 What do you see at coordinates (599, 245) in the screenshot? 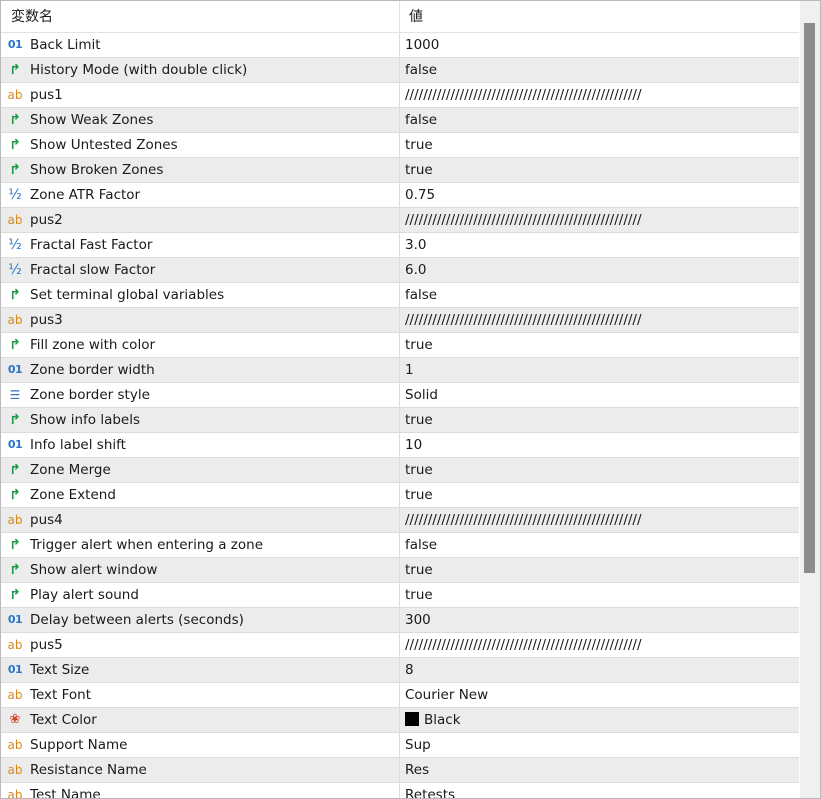
I see `parameter-value-cell: 3.0` at bounding box center [599, 245].